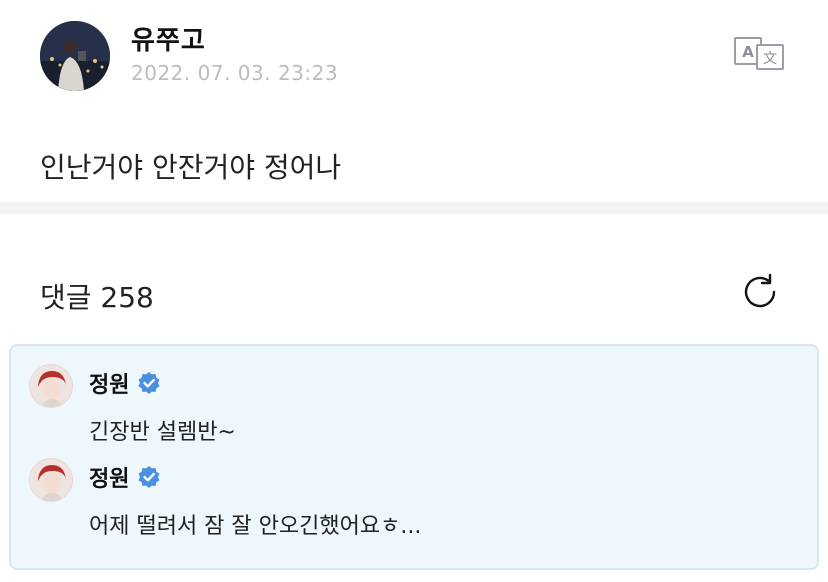  I want to click on refresh-icon, so click(760, 292).